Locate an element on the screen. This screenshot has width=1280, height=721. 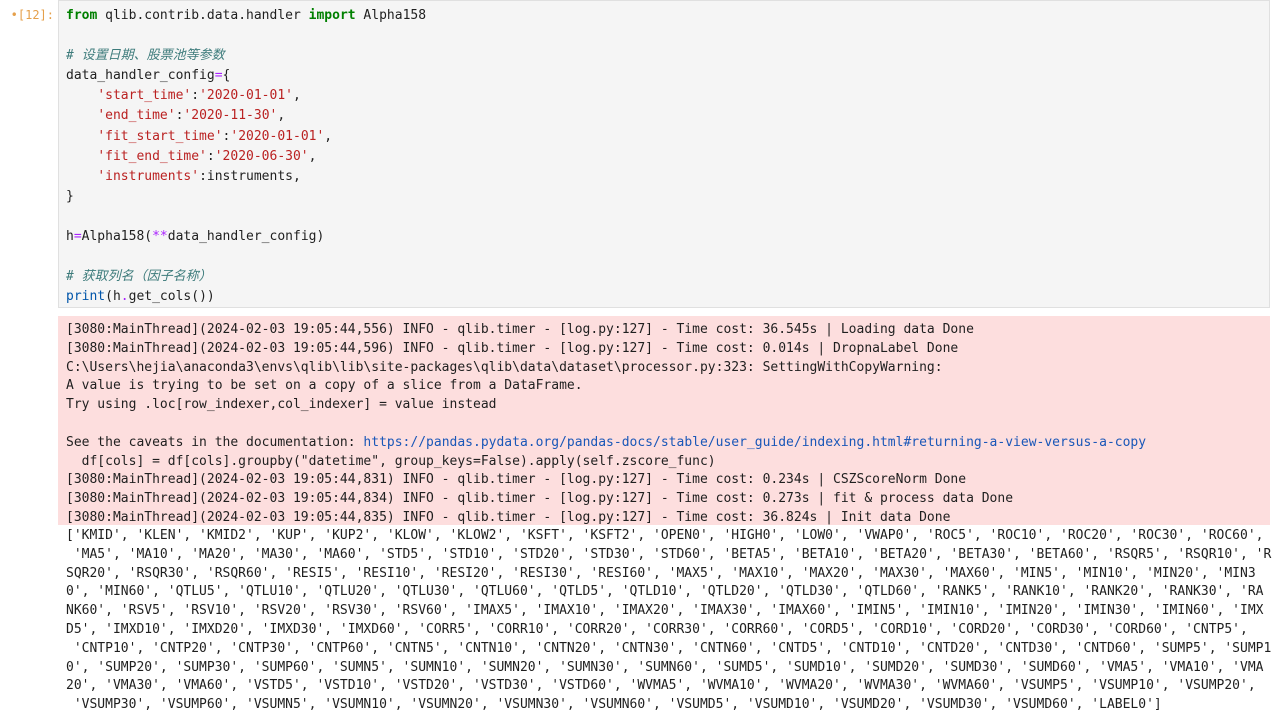
code-line: 'end_time':'2020-11-30', is located at coordinates (667, 116).